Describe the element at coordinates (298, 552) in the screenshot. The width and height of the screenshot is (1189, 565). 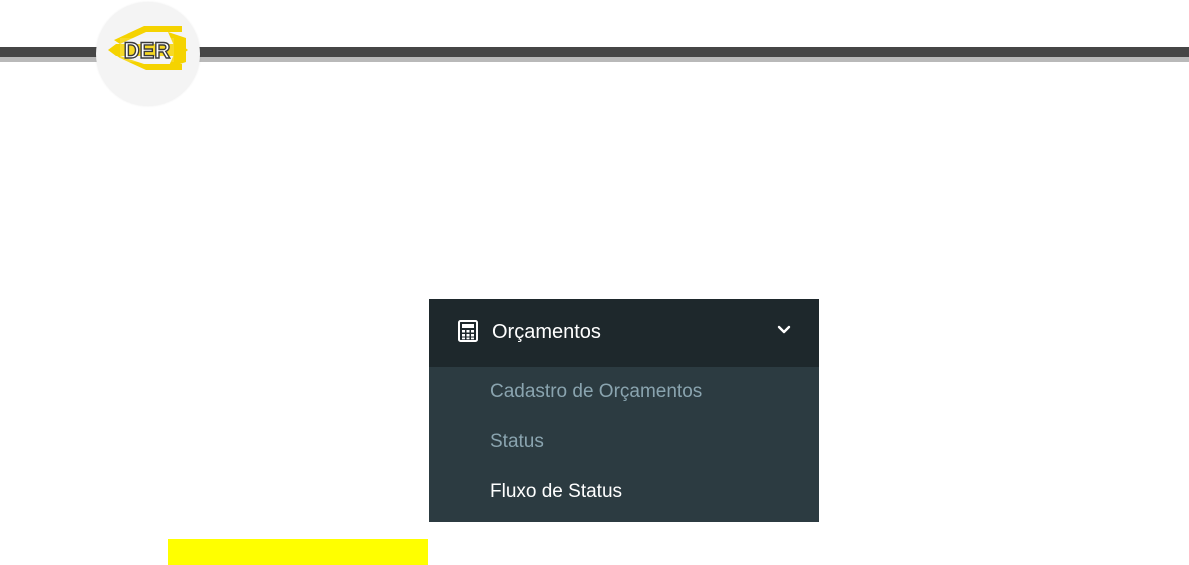
I see `highlight-bar` at that location.